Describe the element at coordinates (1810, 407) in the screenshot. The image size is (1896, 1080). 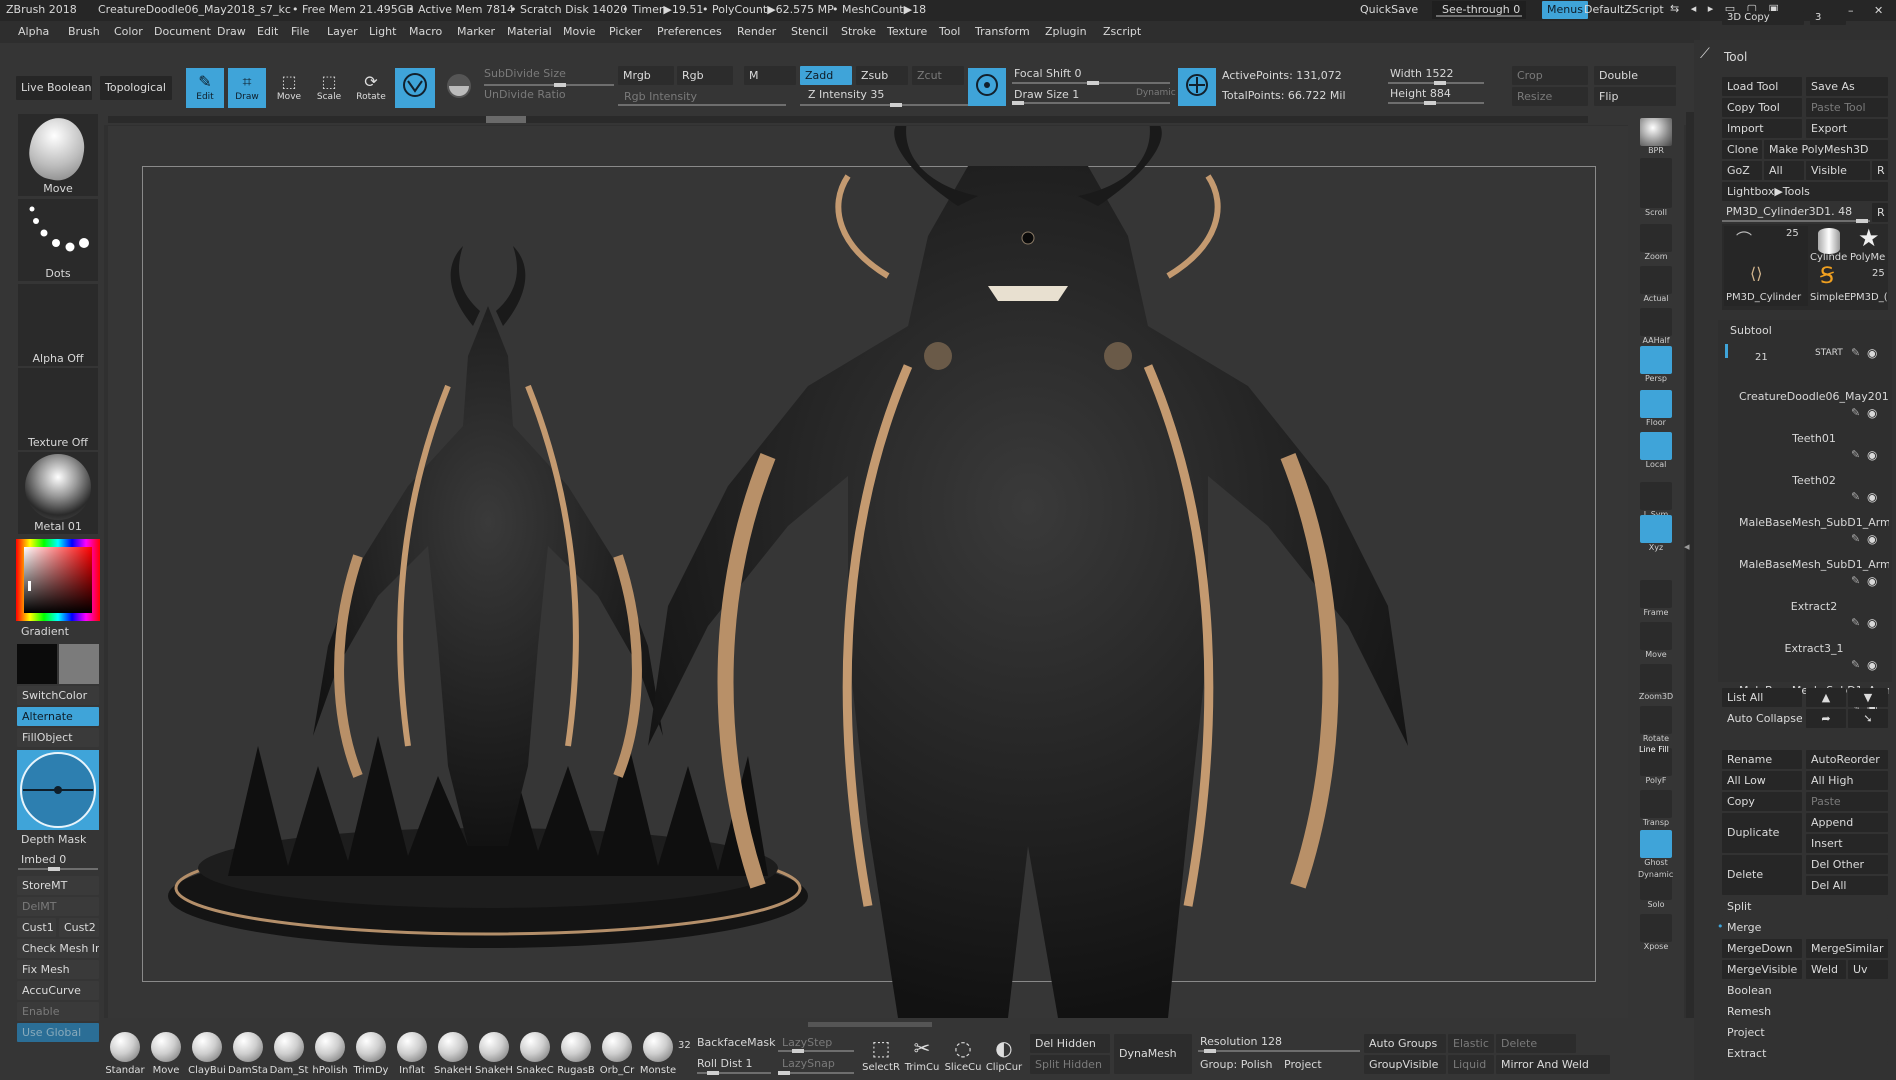
I see `subtool-item: CreatureDoodle06_May2018 ◉ ✎` at that location.